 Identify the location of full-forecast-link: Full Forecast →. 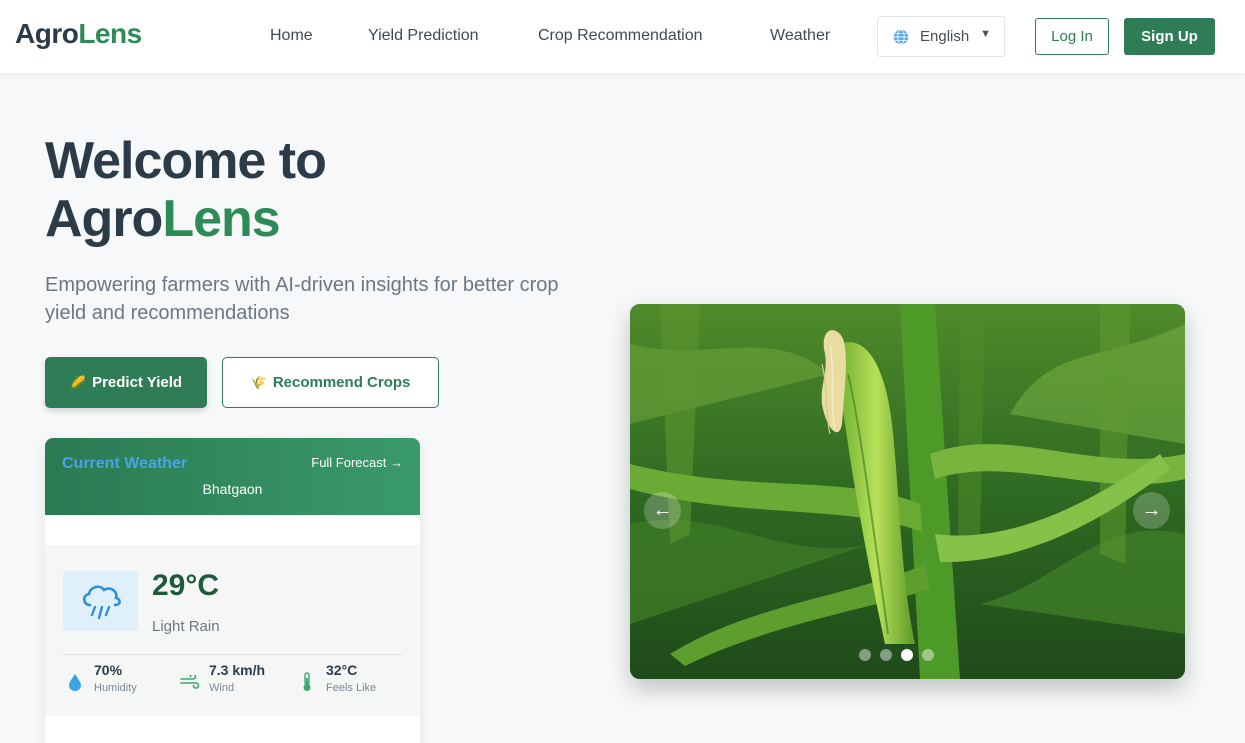
(357, 462).